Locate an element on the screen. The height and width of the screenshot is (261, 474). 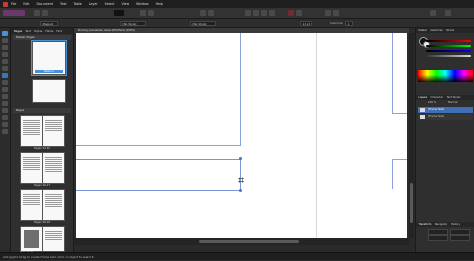
font-size-field: 11 pt is located at coordinates (306, 23).